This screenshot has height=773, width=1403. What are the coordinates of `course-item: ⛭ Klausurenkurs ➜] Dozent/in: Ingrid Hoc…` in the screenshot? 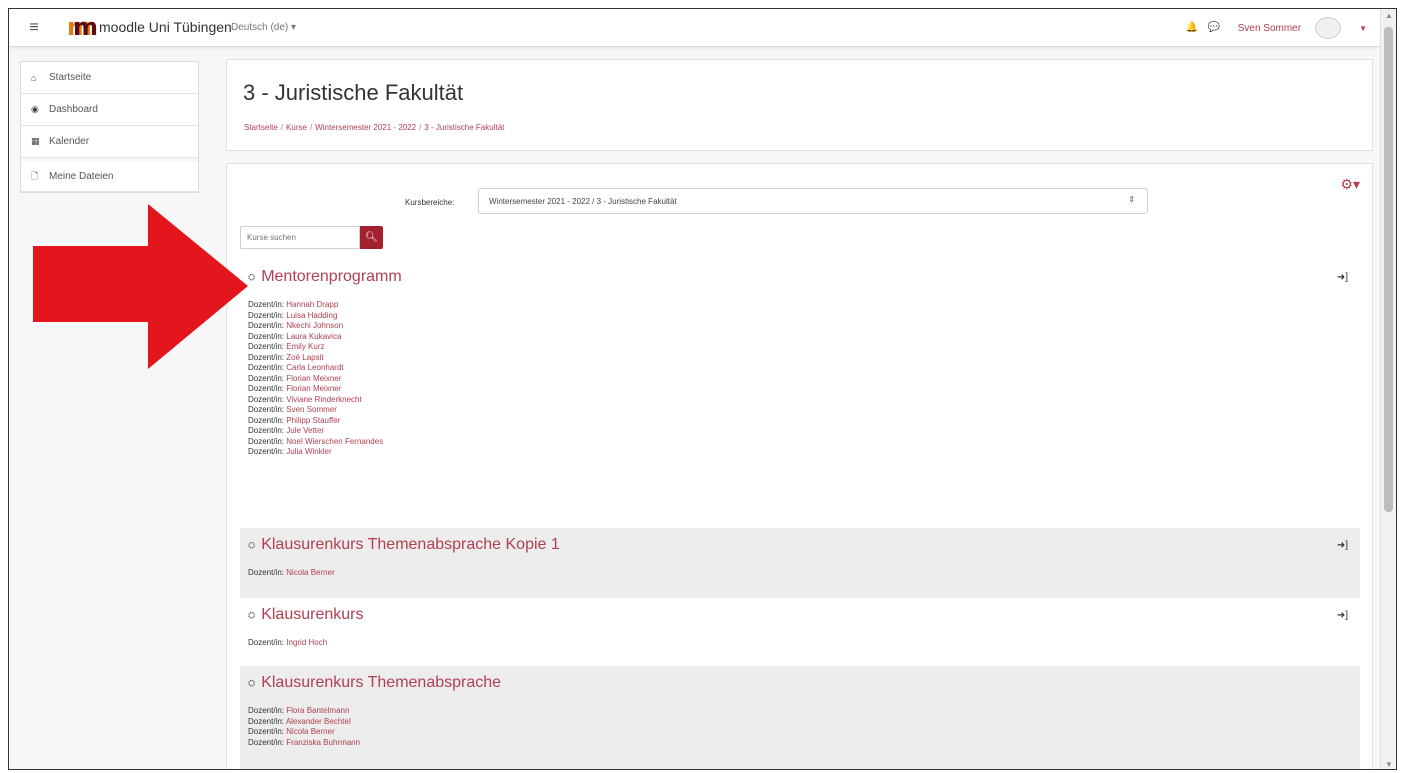 It's located at (800, 631).